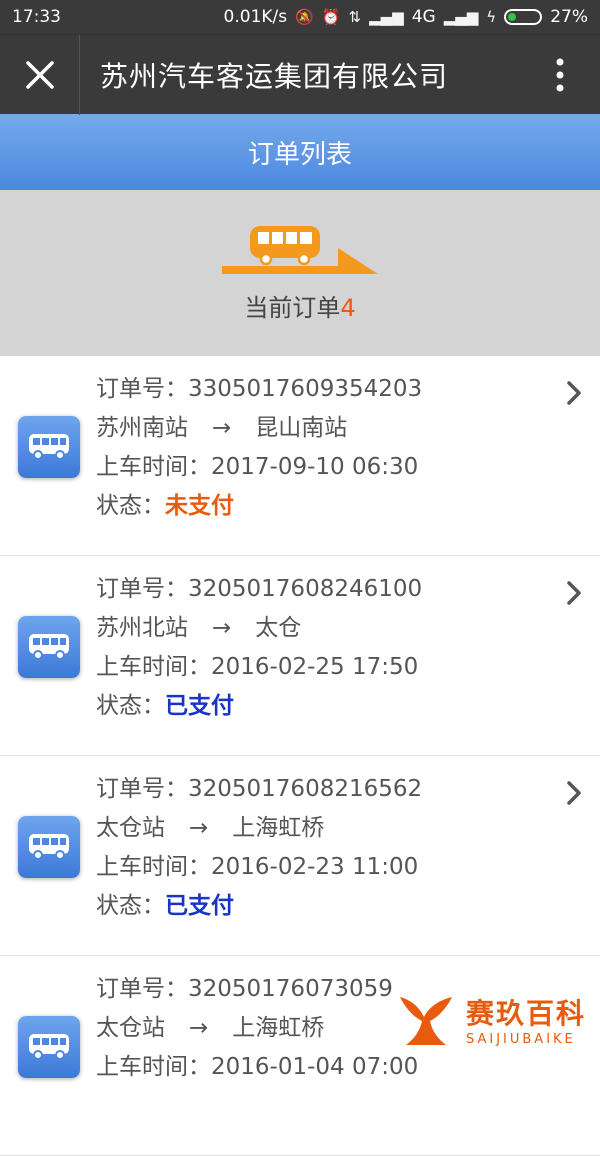 The height and width of the screenshot is (1156, 600). Describe the element at coordinates (315, 667) in the screenshot. I see `departure-time: 2016-02-25 17:50` at that location.